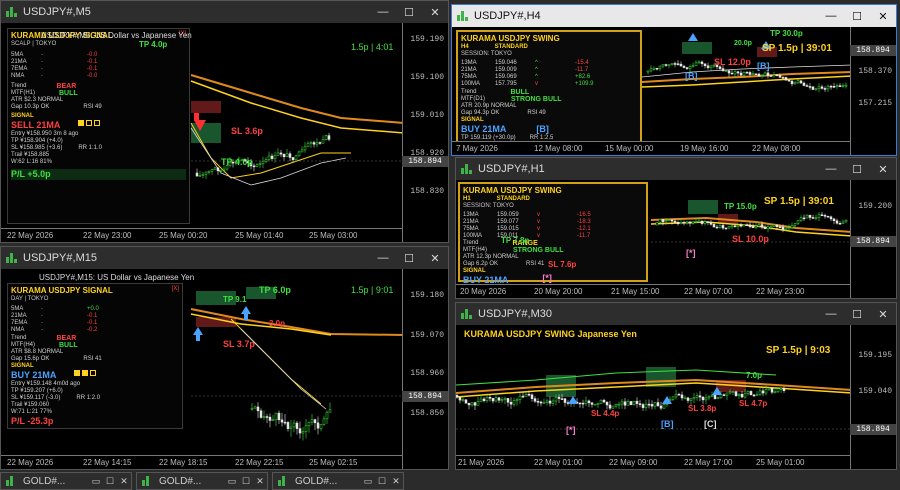 This screenshot has height=490, width=900. I want to click on panel-close-mark: [X], so click(175, 291).